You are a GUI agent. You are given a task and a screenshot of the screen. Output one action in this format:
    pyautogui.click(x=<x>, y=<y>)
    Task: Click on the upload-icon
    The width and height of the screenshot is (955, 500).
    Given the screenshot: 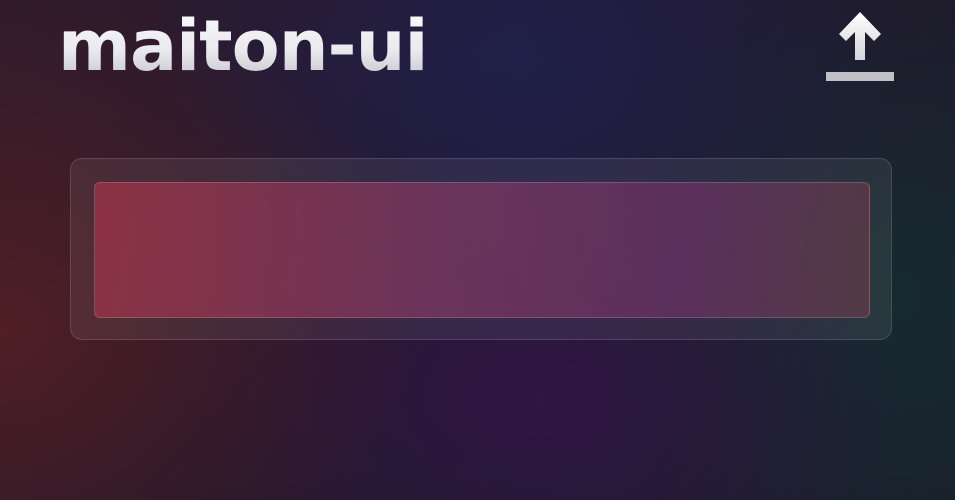 What is the action you would take?
    pyautogui.click(x=860, y=46)
    